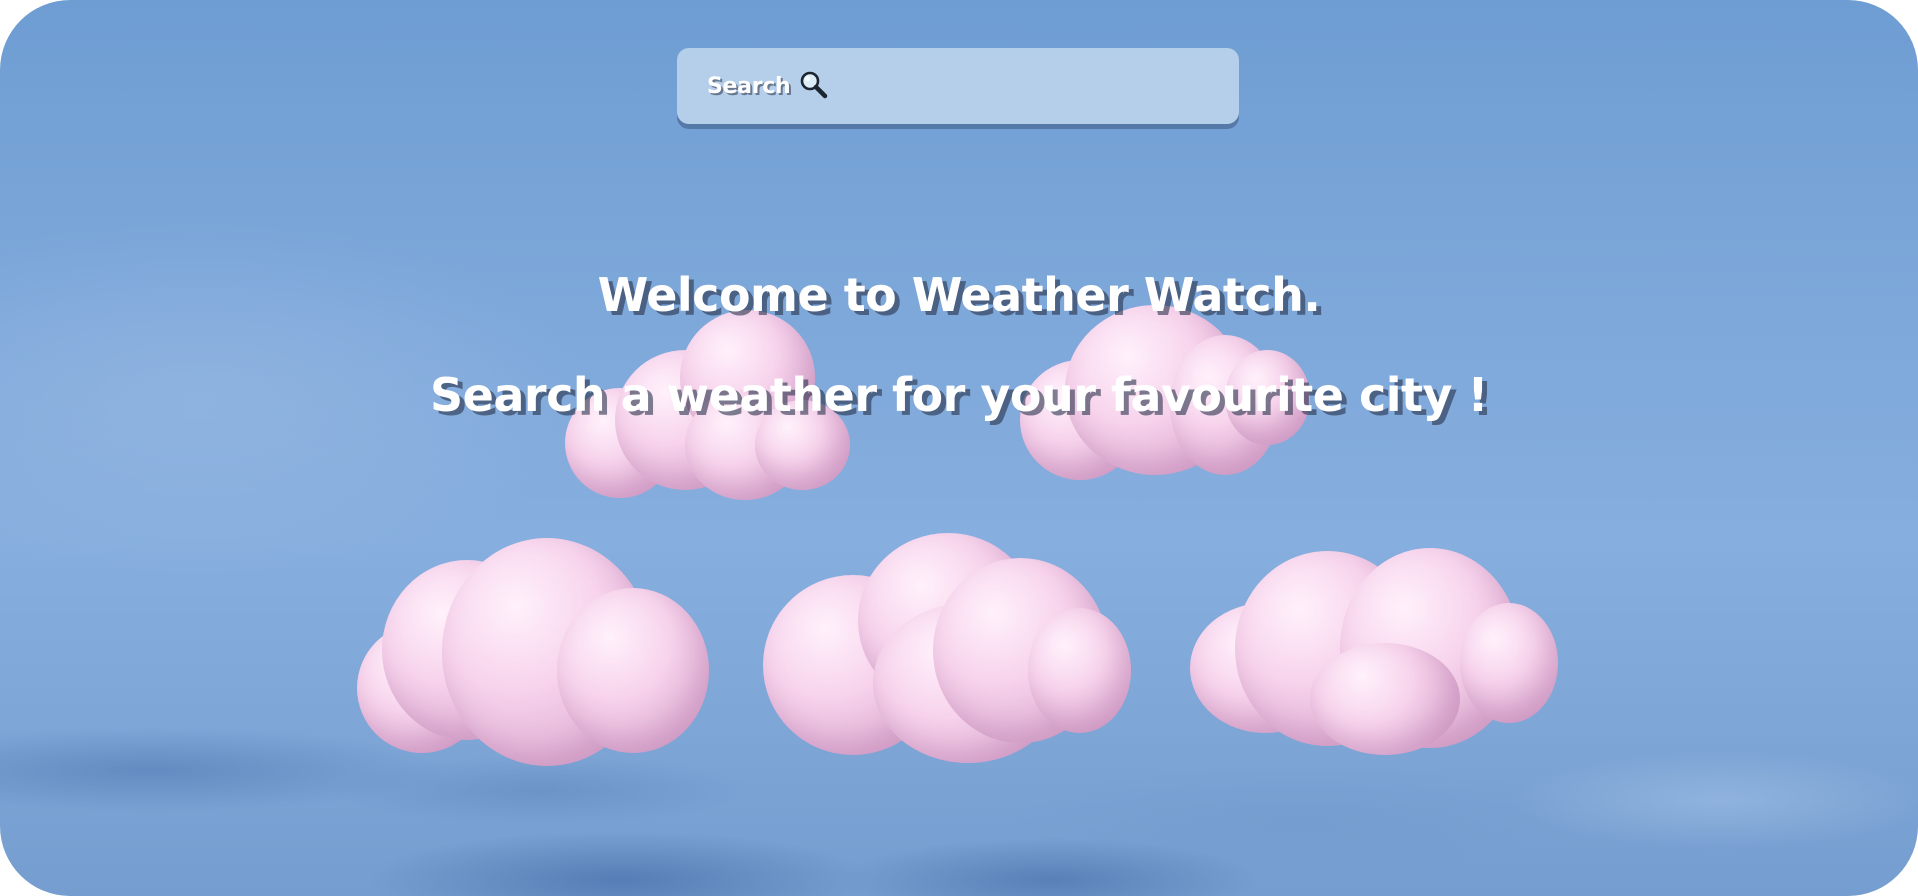  Describe the element at coordinates (959, 295) in the screenshot. I see `welcome-title: Welcome to Weather Watch.` at that location.